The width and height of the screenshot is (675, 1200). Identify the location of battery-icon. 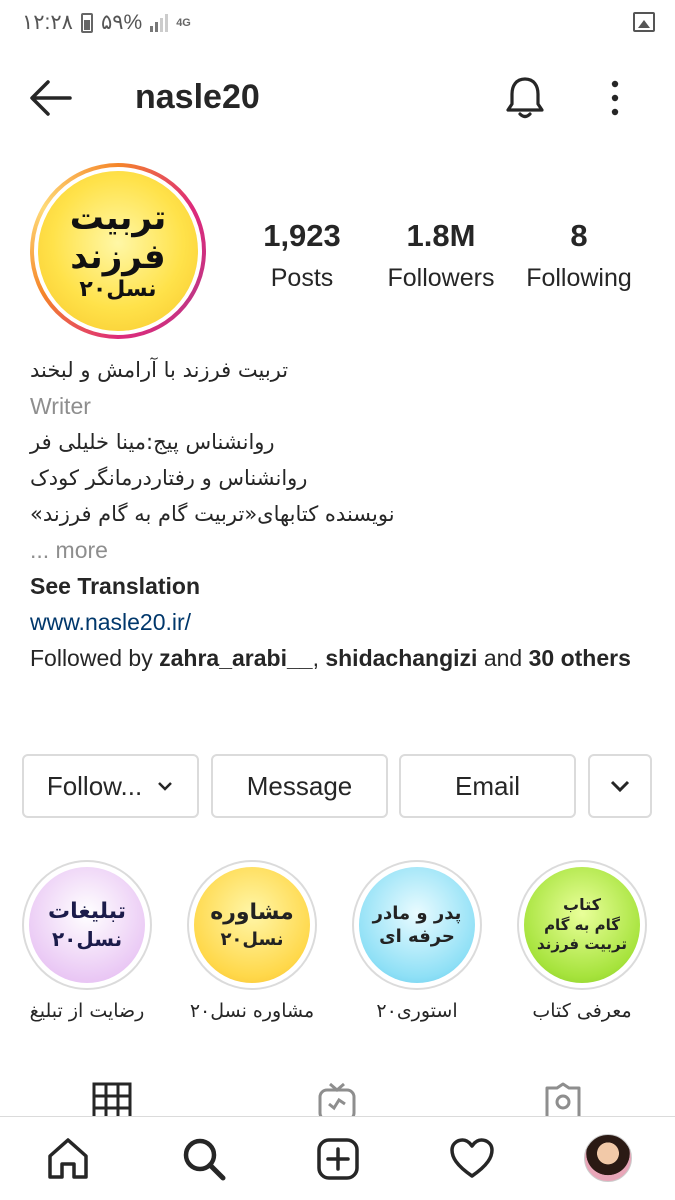
(86, 22).